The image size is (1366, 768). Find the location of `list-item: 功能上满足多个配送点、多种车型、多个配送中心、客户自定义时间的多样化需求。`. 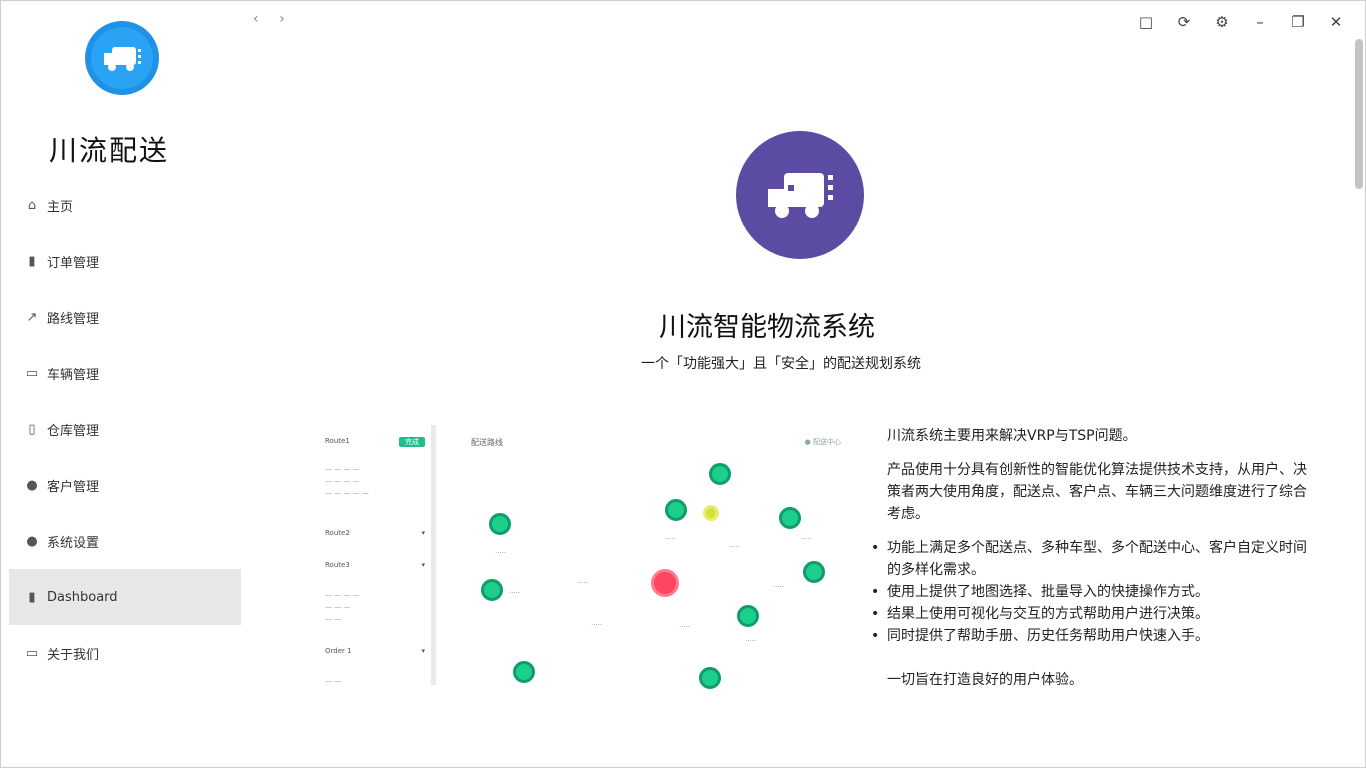

list-item: 功能上满足多个配送点、多种车型、多个配送中心、客户自定义时间的多样化需求。 is located at coordinates (1094, 559).